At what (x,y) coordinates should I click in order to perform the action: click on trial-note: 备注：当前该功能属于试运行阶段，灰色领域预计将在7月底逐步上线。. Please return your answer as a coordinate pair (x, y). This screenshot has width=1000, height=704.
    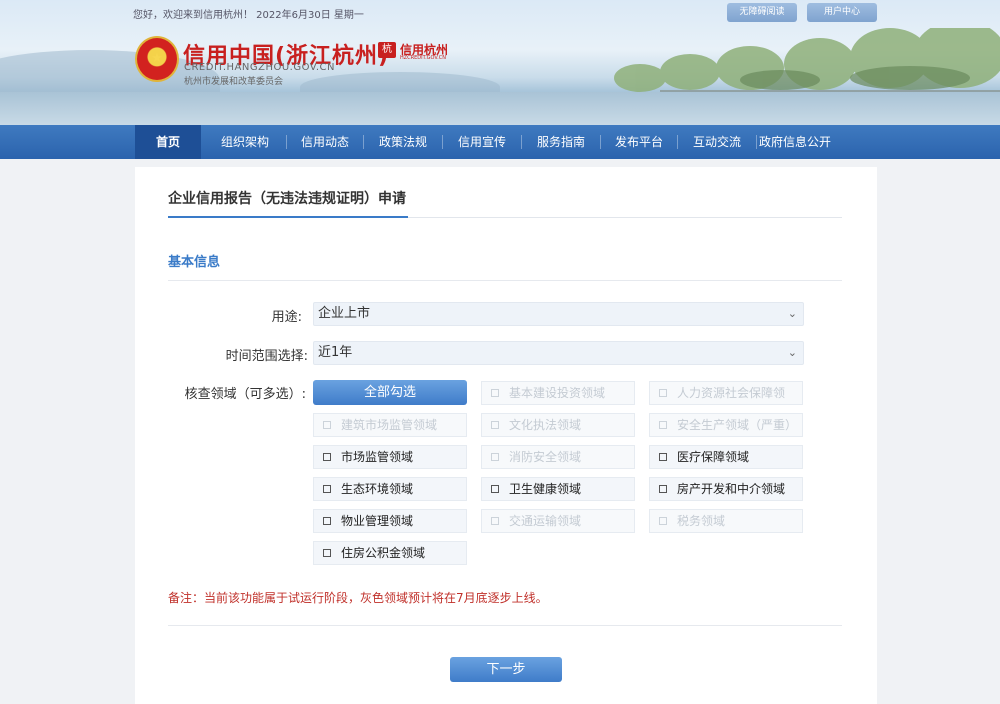
    Looking at the image, I should click on (358, 598).